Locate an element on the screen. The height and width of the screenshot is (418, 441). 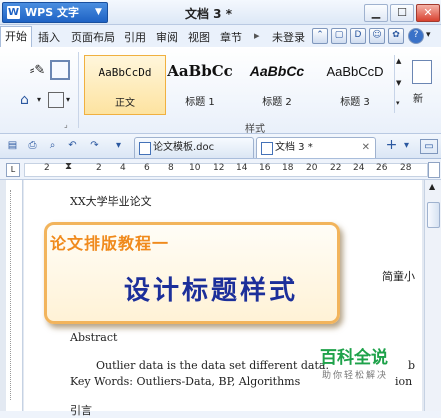
style-heading-2: AaBbCc 标题 2 is located at coordinates (277, 84).